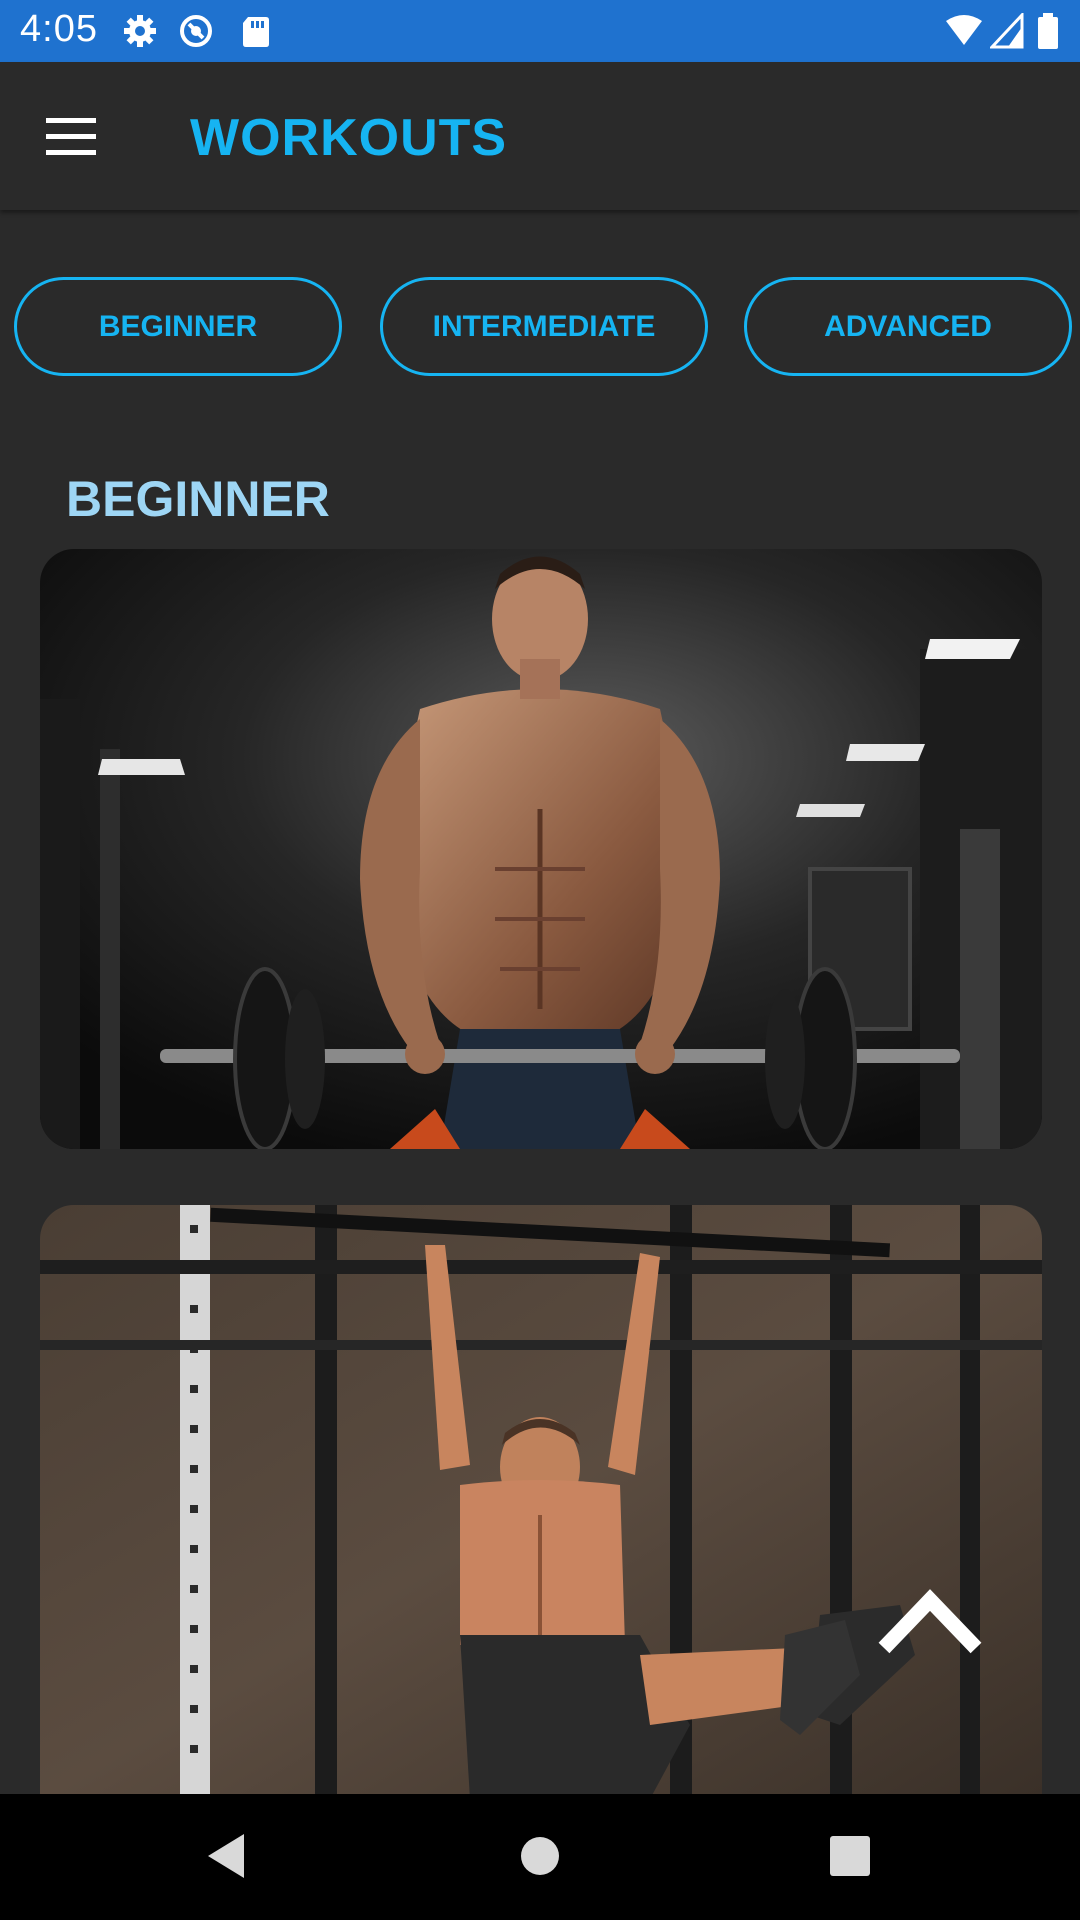  I want to click on battery-icon, so click(1048, 31).